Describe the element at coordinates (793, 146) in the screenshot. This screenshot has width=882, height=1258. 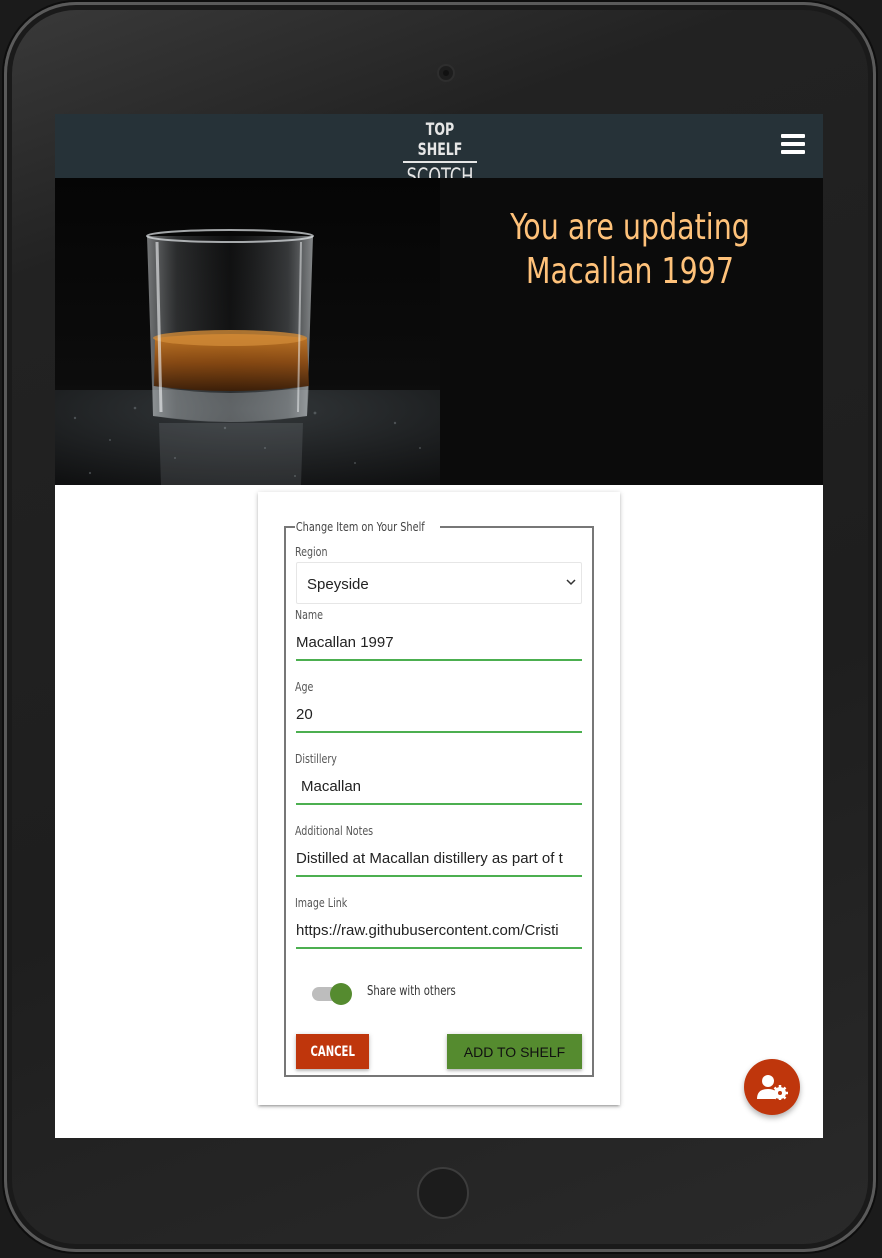
I see `hamburger-menu-icon` at that location.